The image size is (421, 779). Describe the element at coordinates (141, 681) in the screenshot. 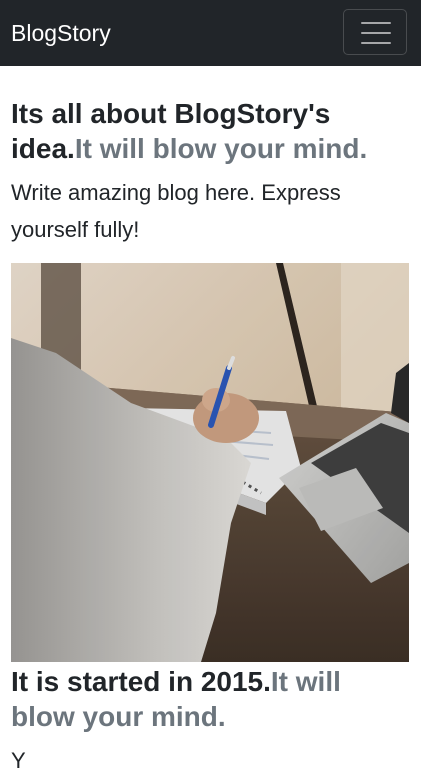

I see `section-2-title-main: It is started in 2015.` at that location.